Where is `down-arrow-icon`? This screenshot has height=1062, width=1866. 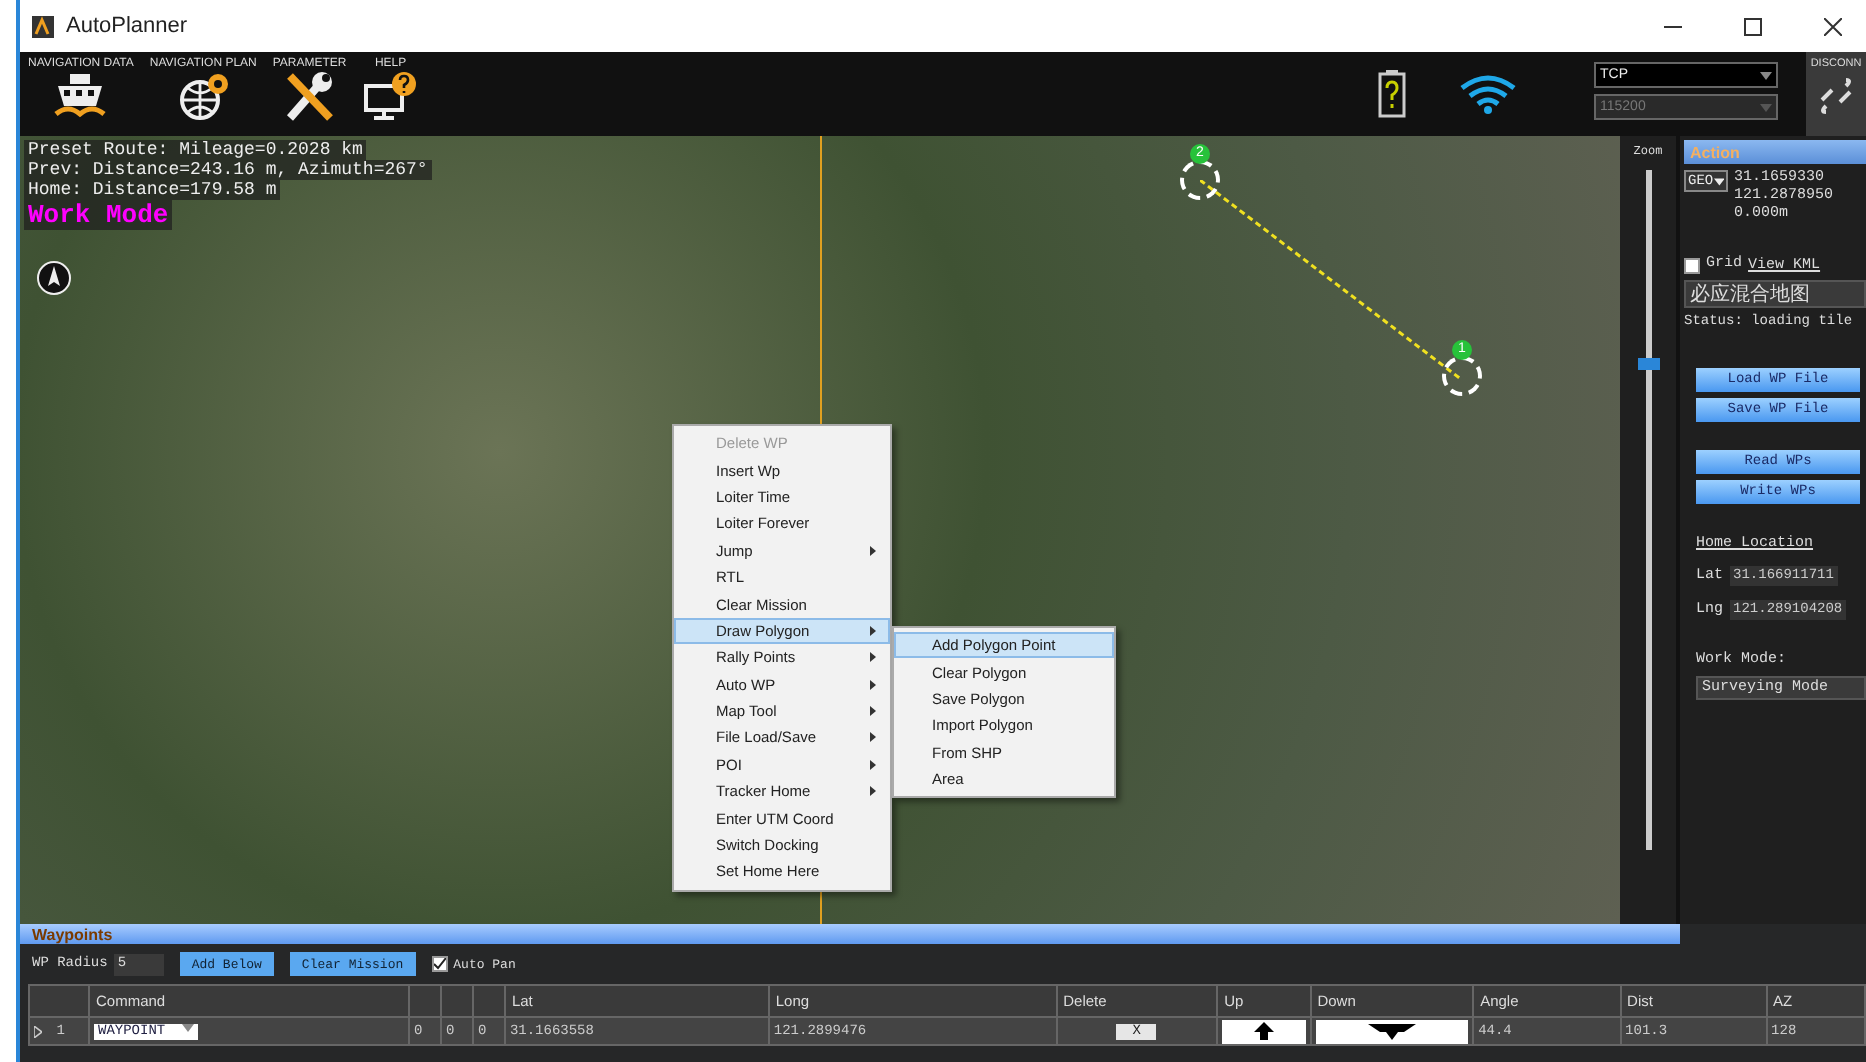 down-arrow-icon is located at coordinates (1391, 1031).